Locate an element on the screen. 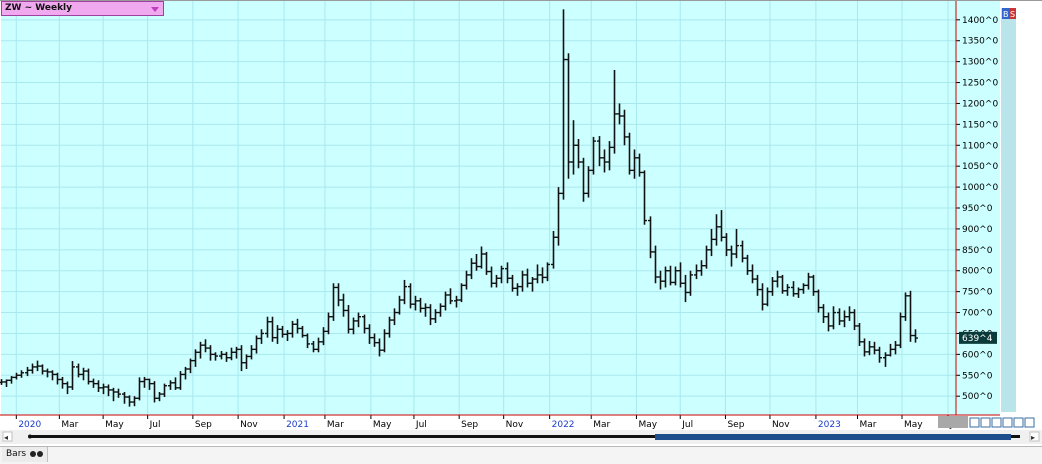  bottom-tab-bar is located at coordinates (521, 455).